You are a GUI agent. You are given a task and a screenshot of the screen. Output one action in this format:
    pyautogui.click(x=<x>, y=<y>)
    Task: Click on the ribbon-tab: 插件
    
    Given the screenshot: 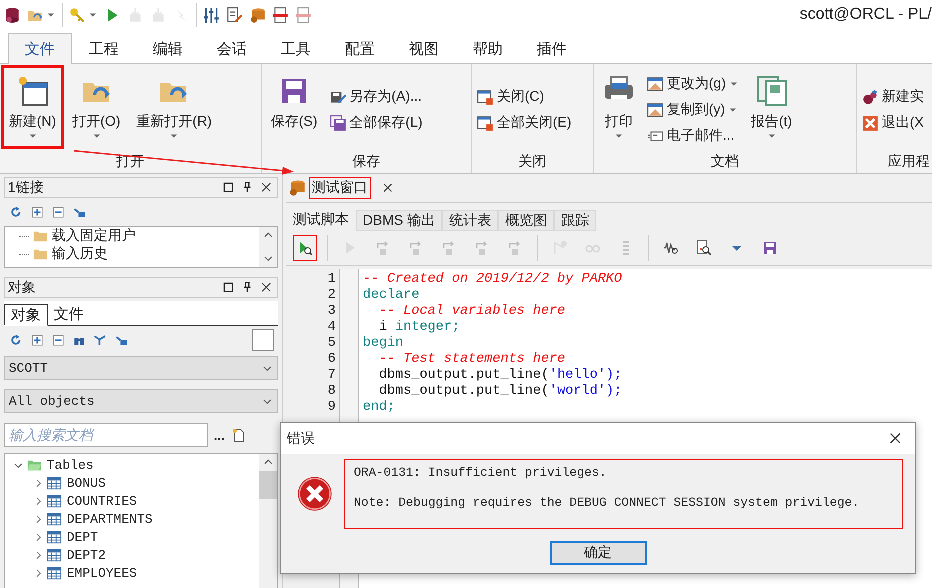 What is the action you would take?
    pyautogui.click(x=552, y=49)
    